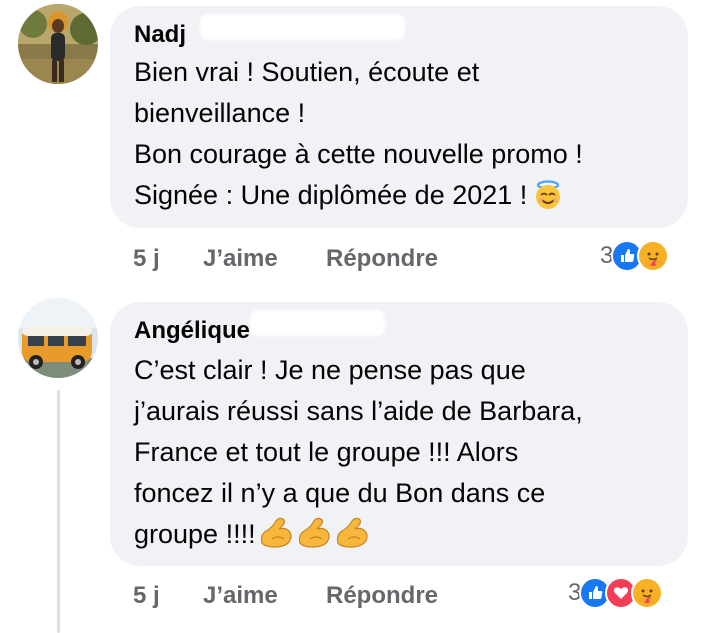  What do you see at coordinates (58, 511) in the screenshot?
I see `reply-thread-line` at bounding box center [58, 511].